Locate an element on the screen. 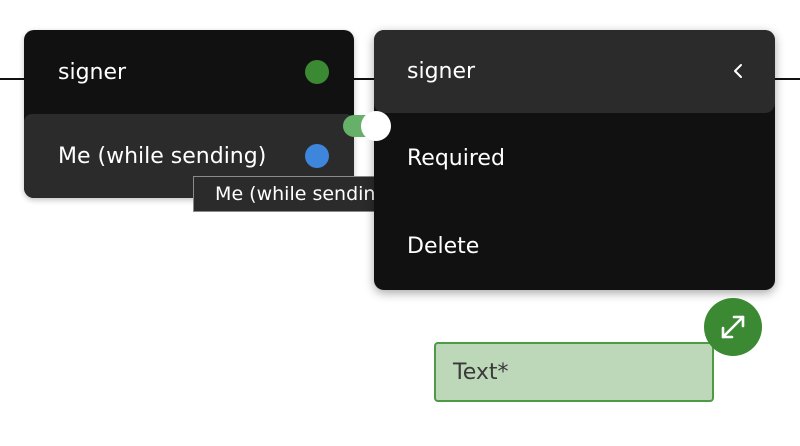 This screenshot has width=800, height=446. recipient-option-label: signer is located at coordinates (92, 72).